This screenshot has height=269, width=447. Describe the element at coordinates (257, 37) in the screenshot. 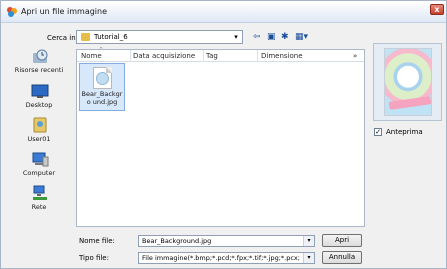

I see `back-button: ⇦` at that location.